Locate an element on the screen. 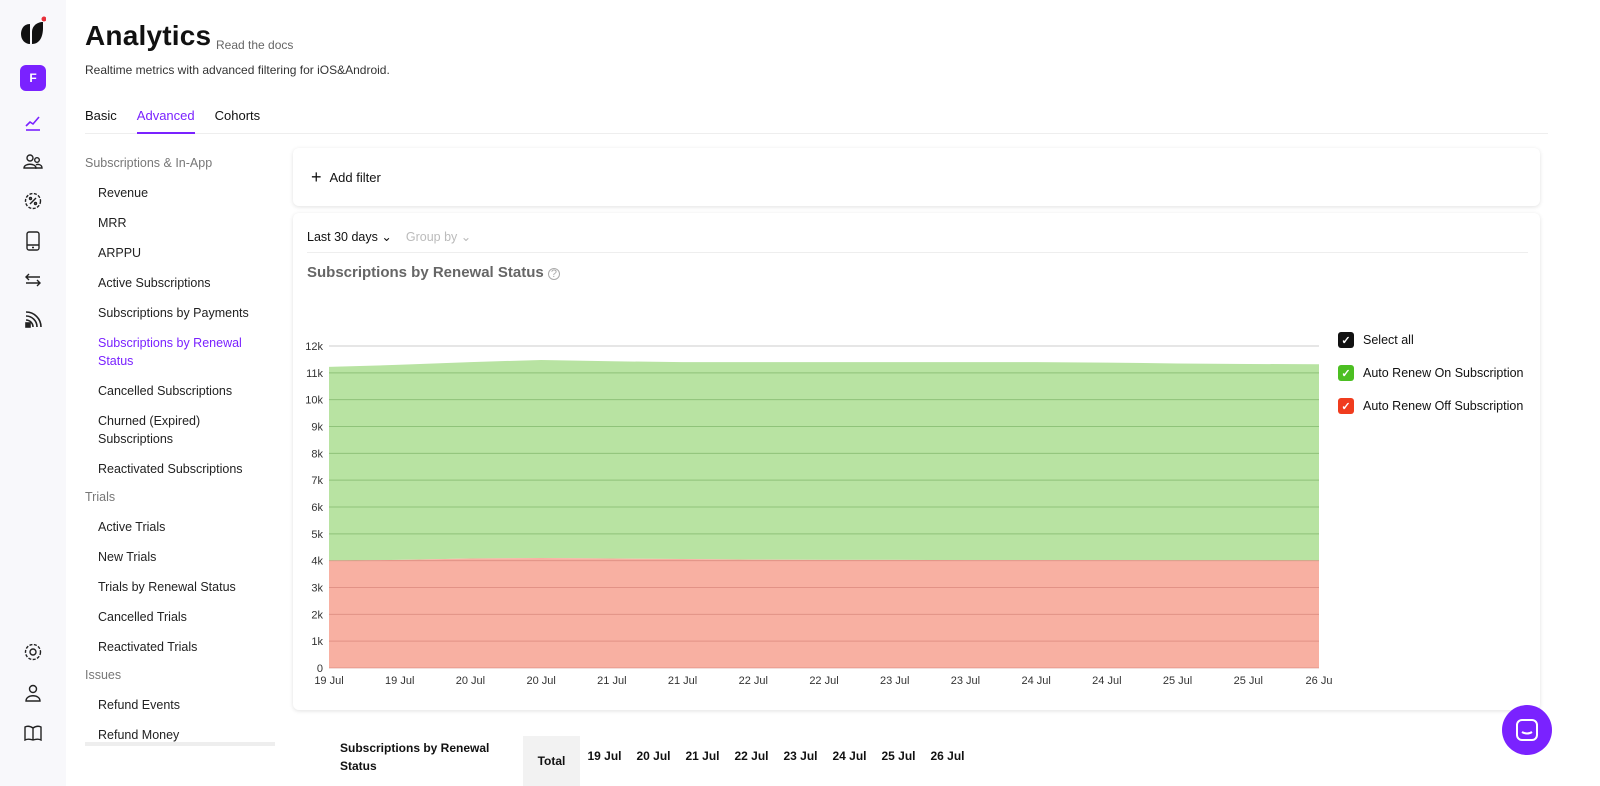 The image size is (1600, 786). date-column-header: 19 Jul is located at coordinates (604, 756).